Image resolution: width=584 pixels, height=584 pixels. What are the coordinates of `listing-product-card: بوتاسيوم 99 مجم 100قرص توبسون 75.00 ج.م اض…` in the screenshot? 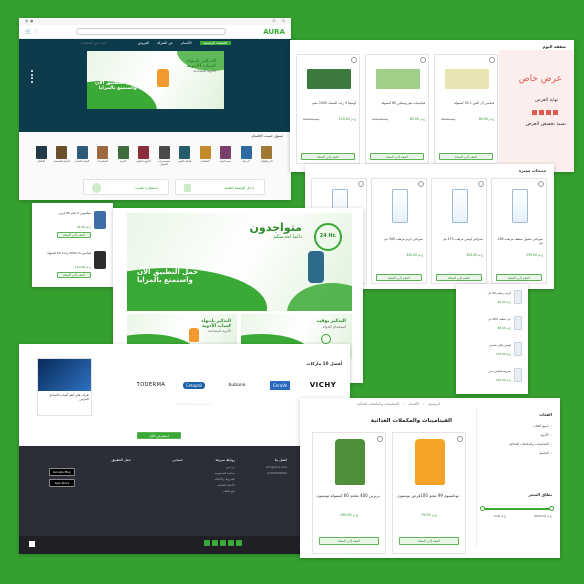 It's located at (429, 493).